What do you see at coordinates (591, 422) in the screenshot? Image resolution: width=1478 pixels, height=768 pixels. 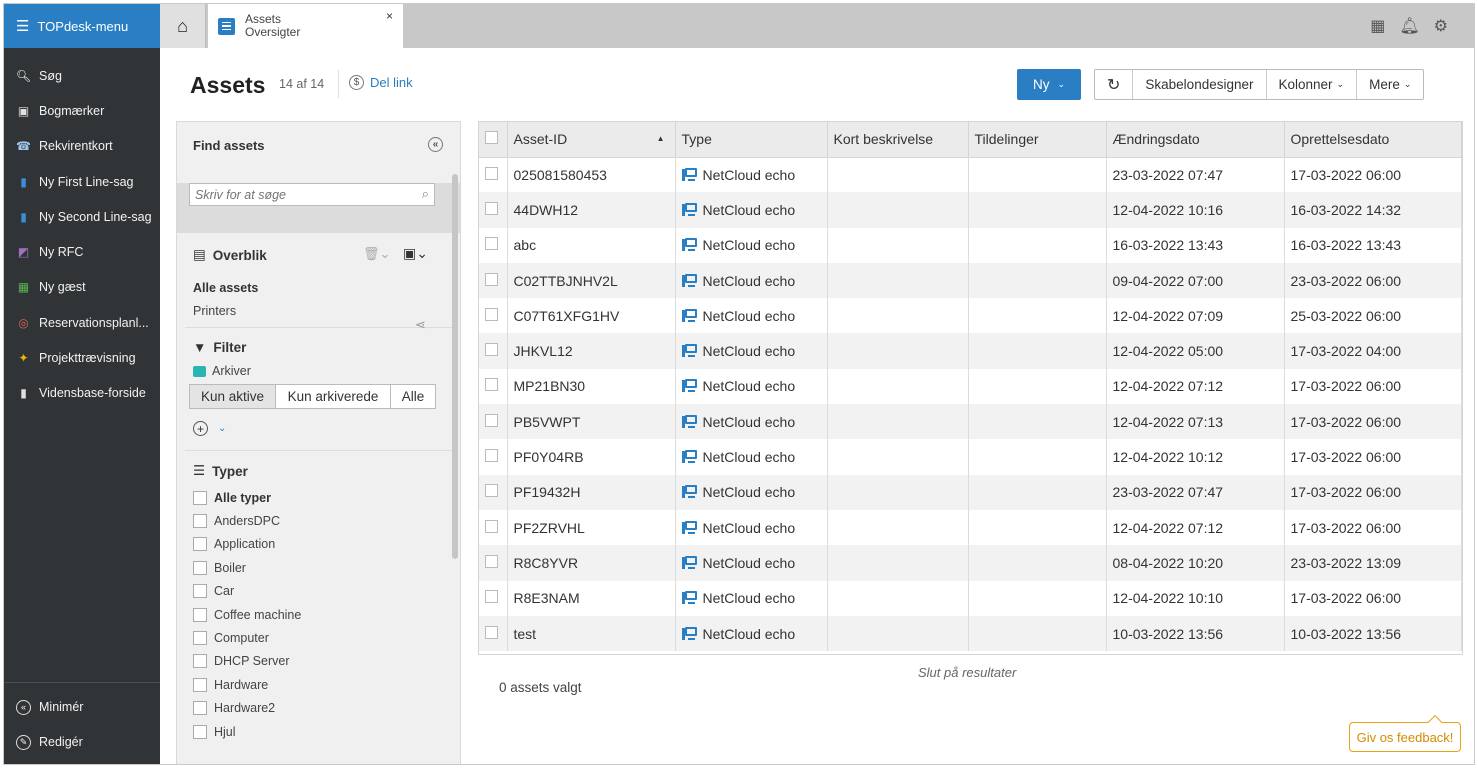 I see `asset-id-cell: PB5VWPT` at bounding box center [591, 422].